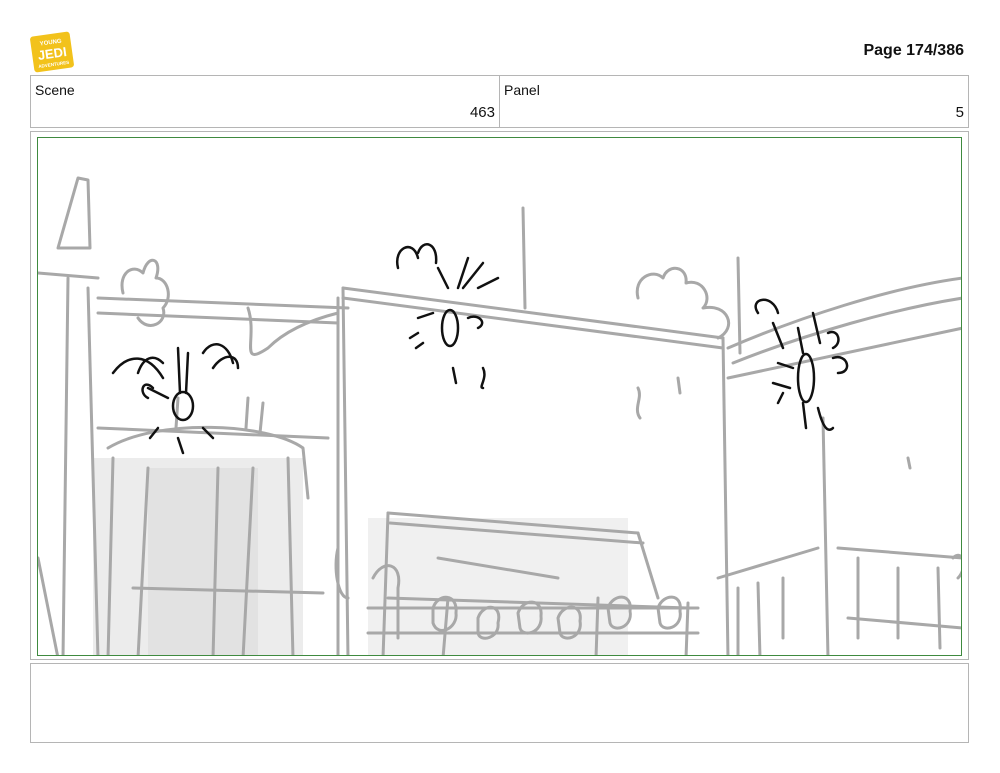  What do you see at coordinates (913, 50) in the screenshot?
I see `page-number: Page 174/386` at bounding box center [913, 50].